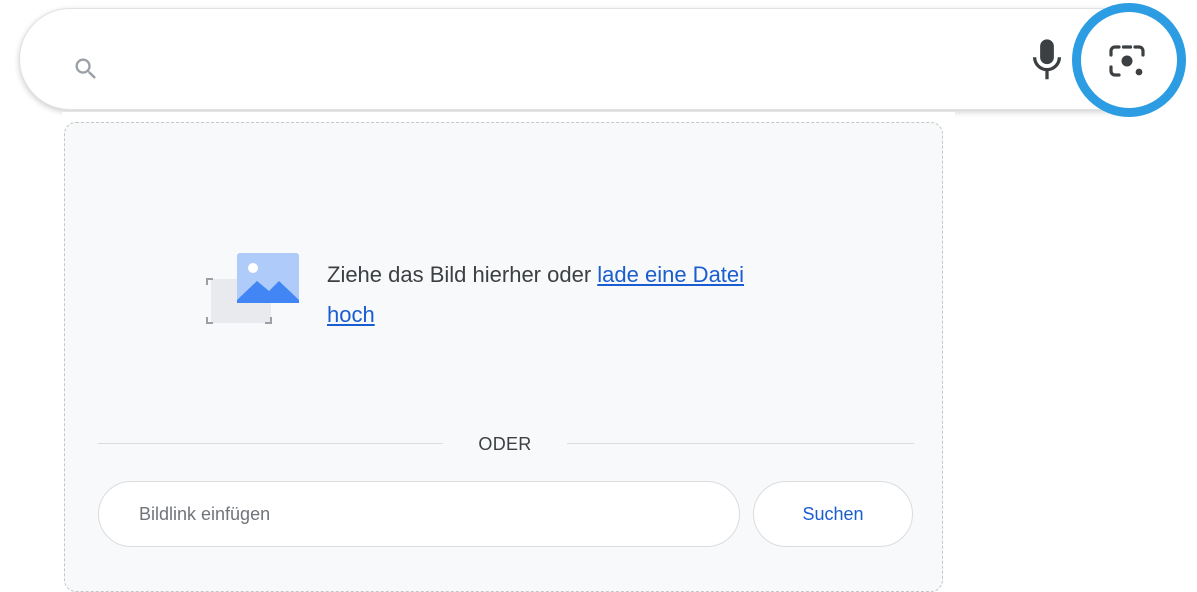 This screenshot has width=1197, height=592. What do you see at coordinates (1129, 60) in the screenshot?
I see `lens-search-button` at bounding box center [1129, 60].